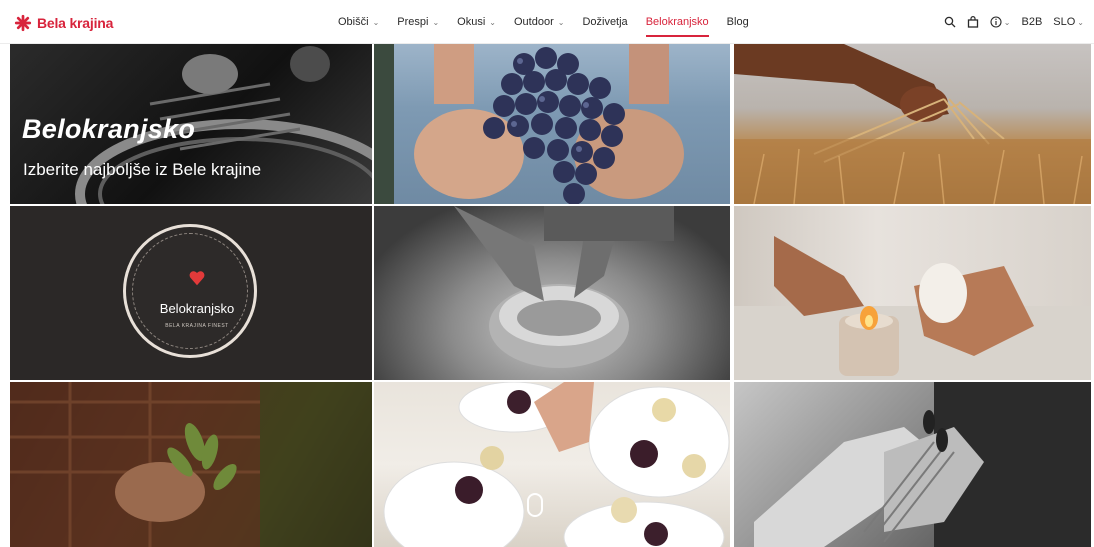 The height and width of the screenshot is (547, 1094). Describe the element at coordinates (109, 129) in the screenshot. I see `hero-title: Belokranjsko` at that location.